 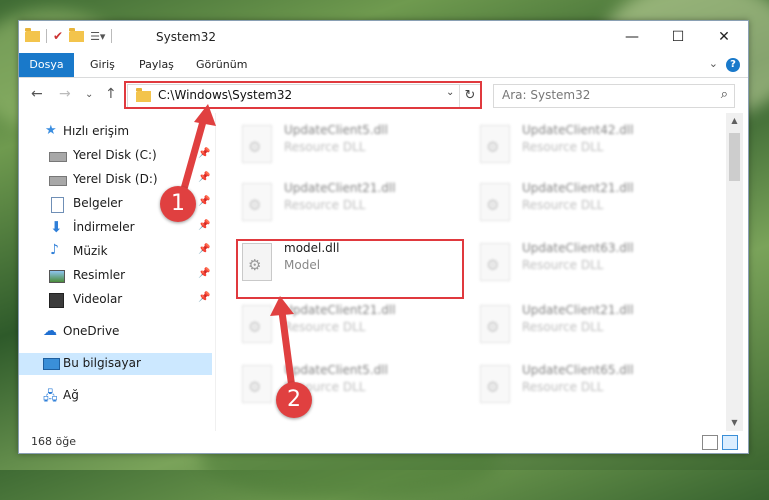 What do you see at coordinates (178, 204) in the screenshot?
I see `annotation-badge-1: 1` at bounding box center [178, 204].